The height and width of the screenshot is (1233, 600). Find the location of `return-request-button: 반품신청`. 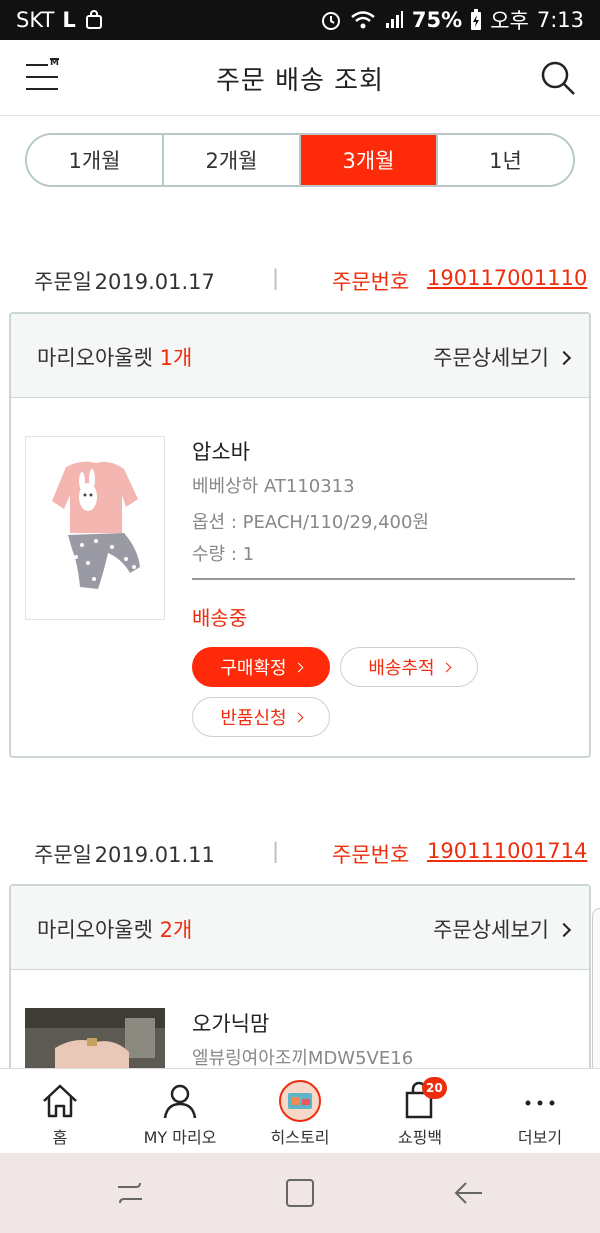

return-request-button: 반품신청 is located at coordinates (261, 717).